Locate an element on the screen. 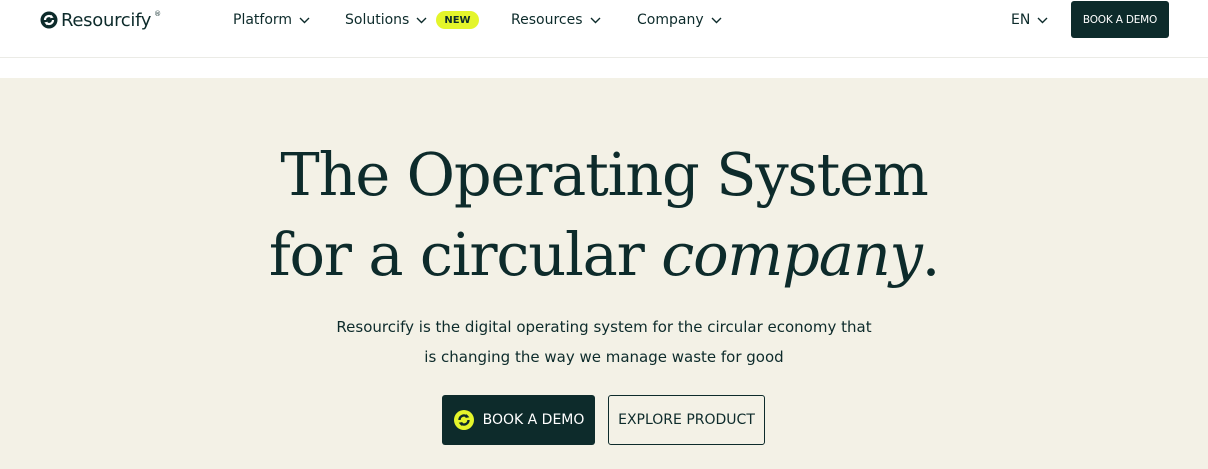  registered-mark: ® is located at coordinates (158, 14).